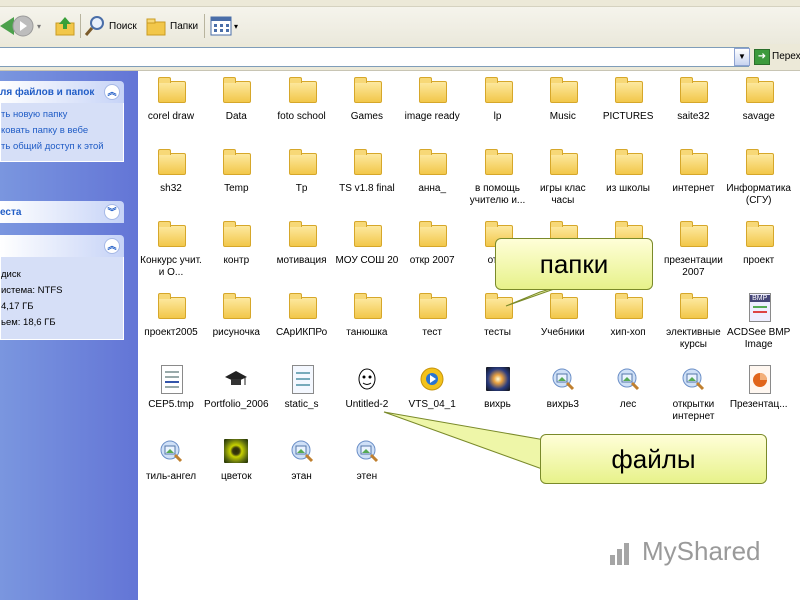 This screenshot has height=600, width=800. I want to click on folders-callout: папки, so click(574, 264).